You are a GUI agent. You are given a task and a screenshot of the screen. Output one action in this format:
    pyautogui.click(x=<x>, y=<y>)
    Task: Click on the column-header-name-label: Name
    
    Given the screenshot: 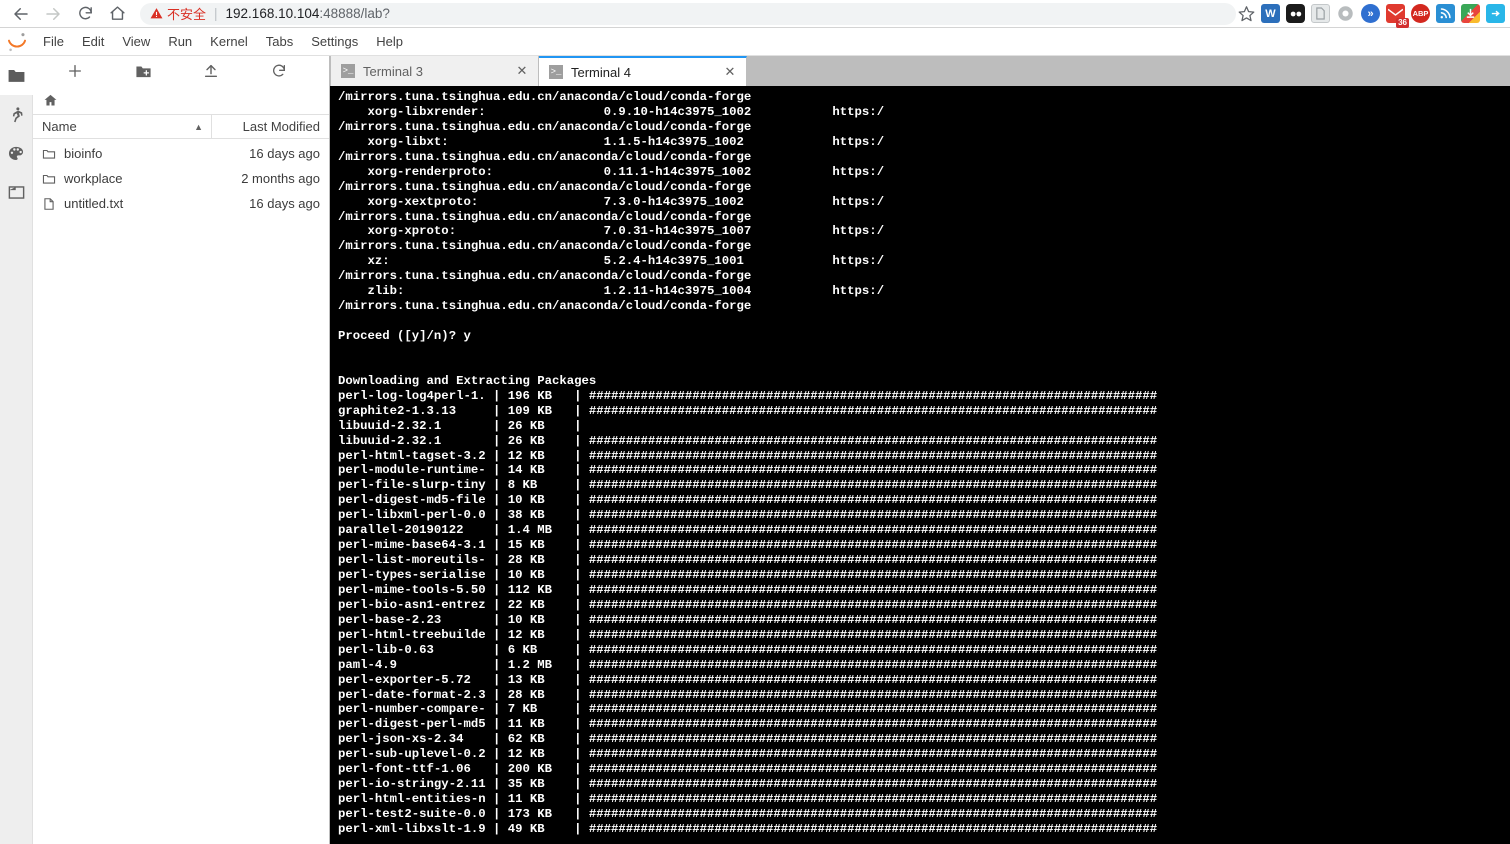 What is the action you would take?
    pyautogui.click(x=59, y=126)
    